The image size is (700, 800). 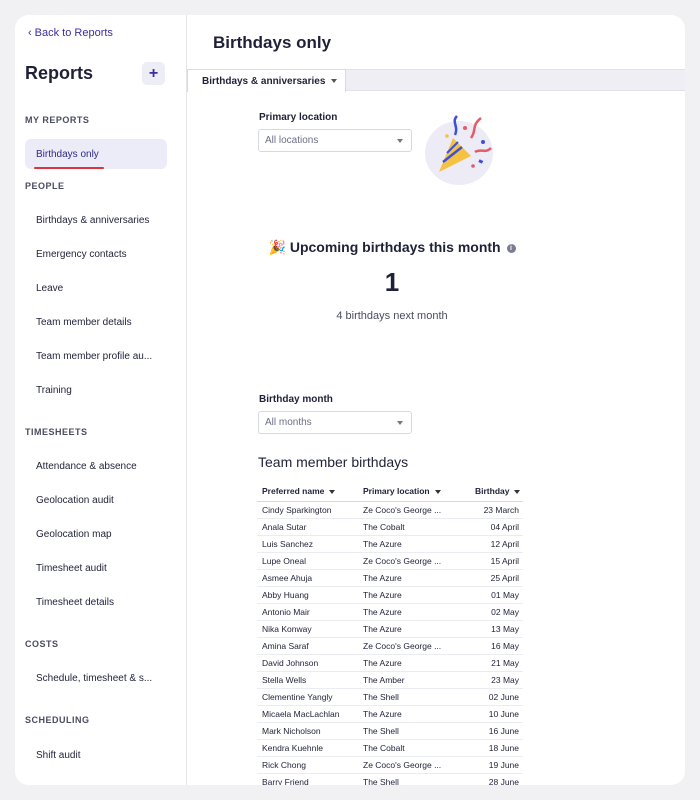 I want to click on cell-preferred-name: Asmee Ahuja, so click(x=287, y=578).